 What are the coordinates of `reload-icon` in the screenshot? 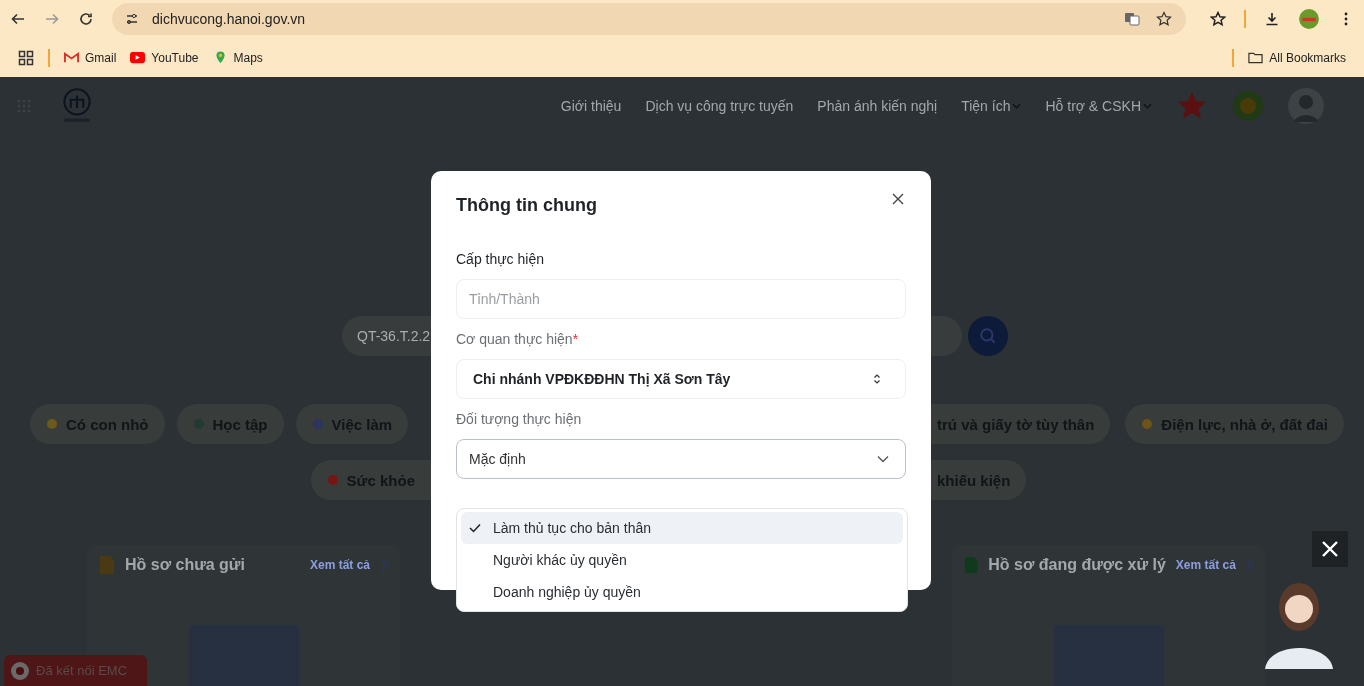 It's located at (86, 19).